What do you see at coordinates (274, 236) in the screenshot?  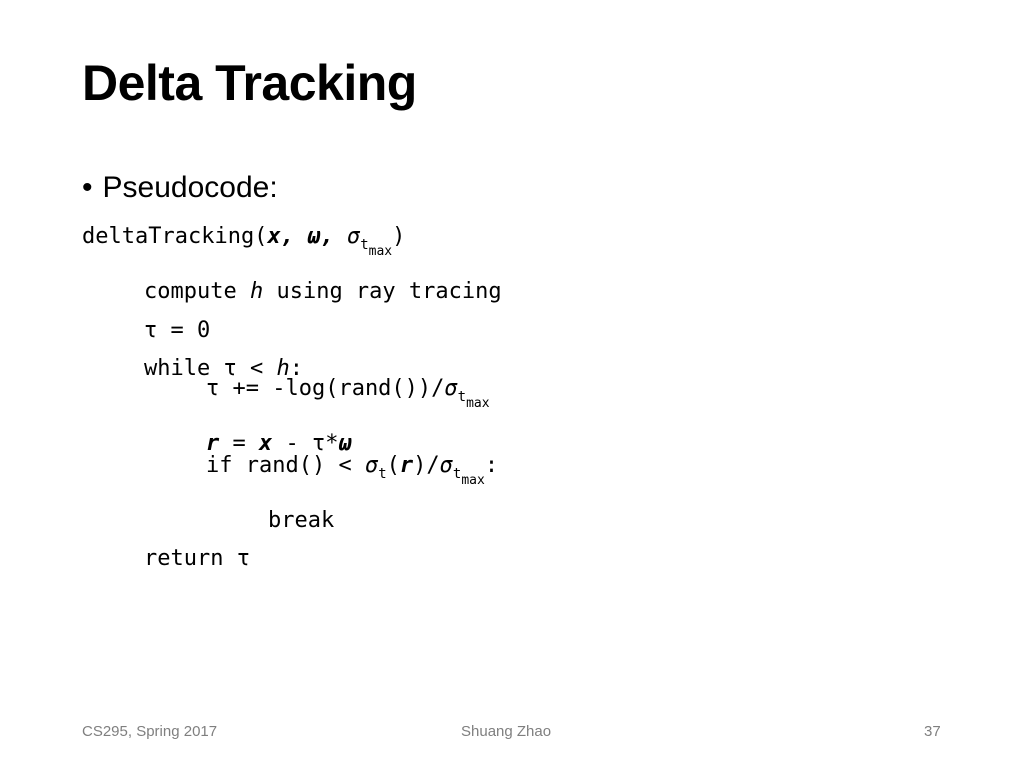 I see `arg-x: x` at bounding box center [274, 236].